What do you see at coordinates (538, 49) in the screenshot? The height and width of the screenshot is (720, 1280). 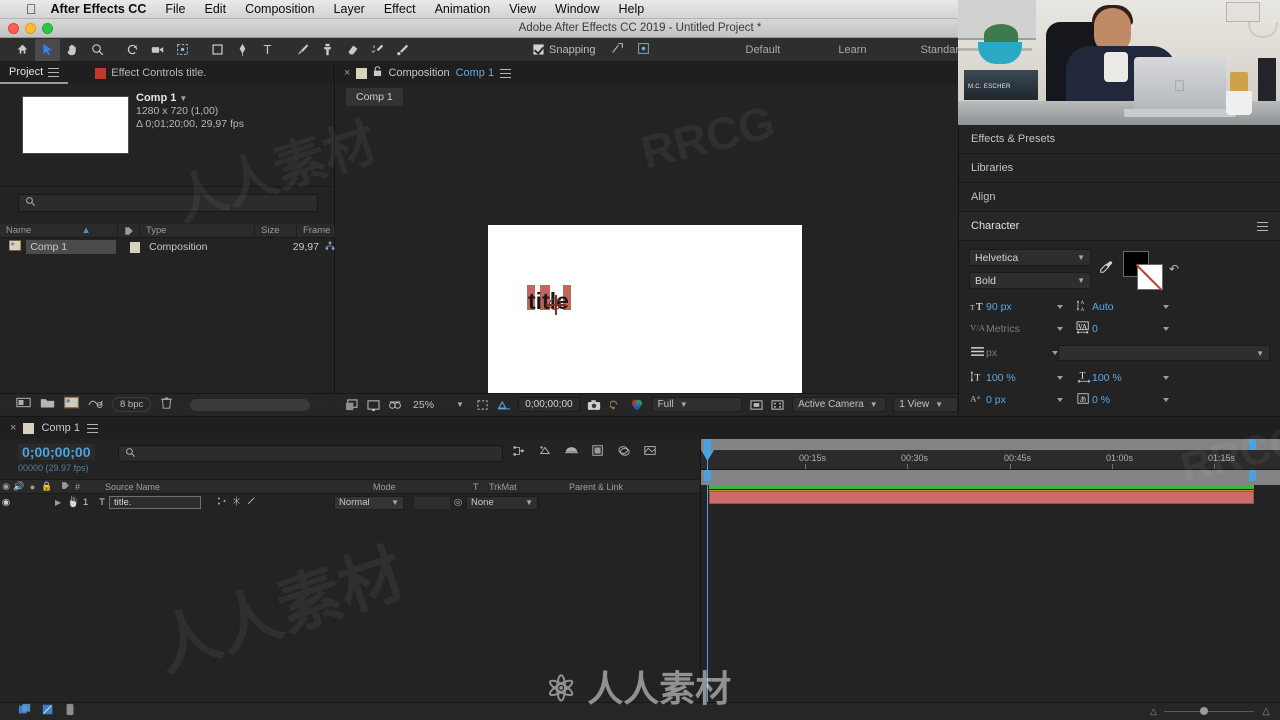 I see `snapping-checkbox` at bounding box center [538, 49].